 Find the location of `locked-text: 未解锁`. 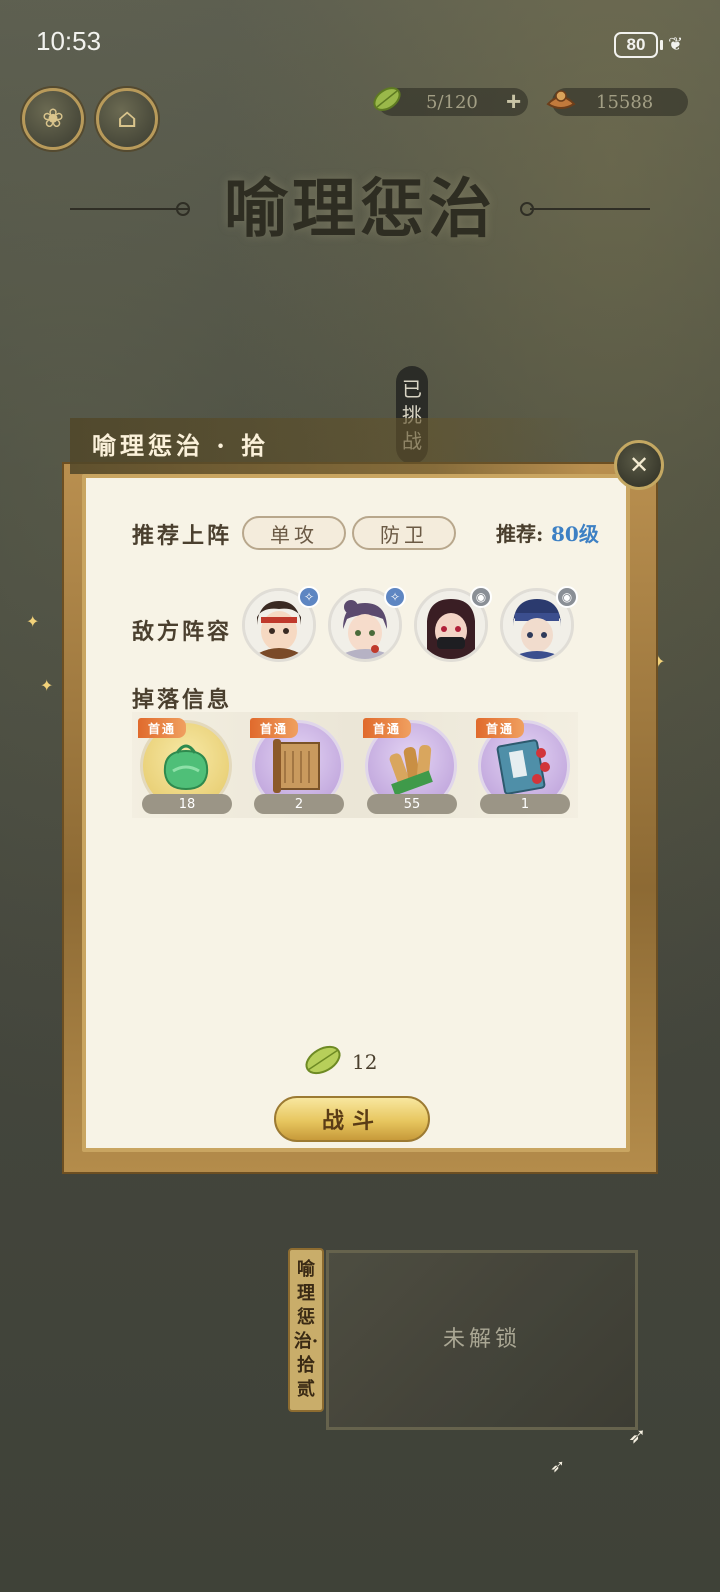

locked-text: 未解锁 is located at coordinates (481, 1339).